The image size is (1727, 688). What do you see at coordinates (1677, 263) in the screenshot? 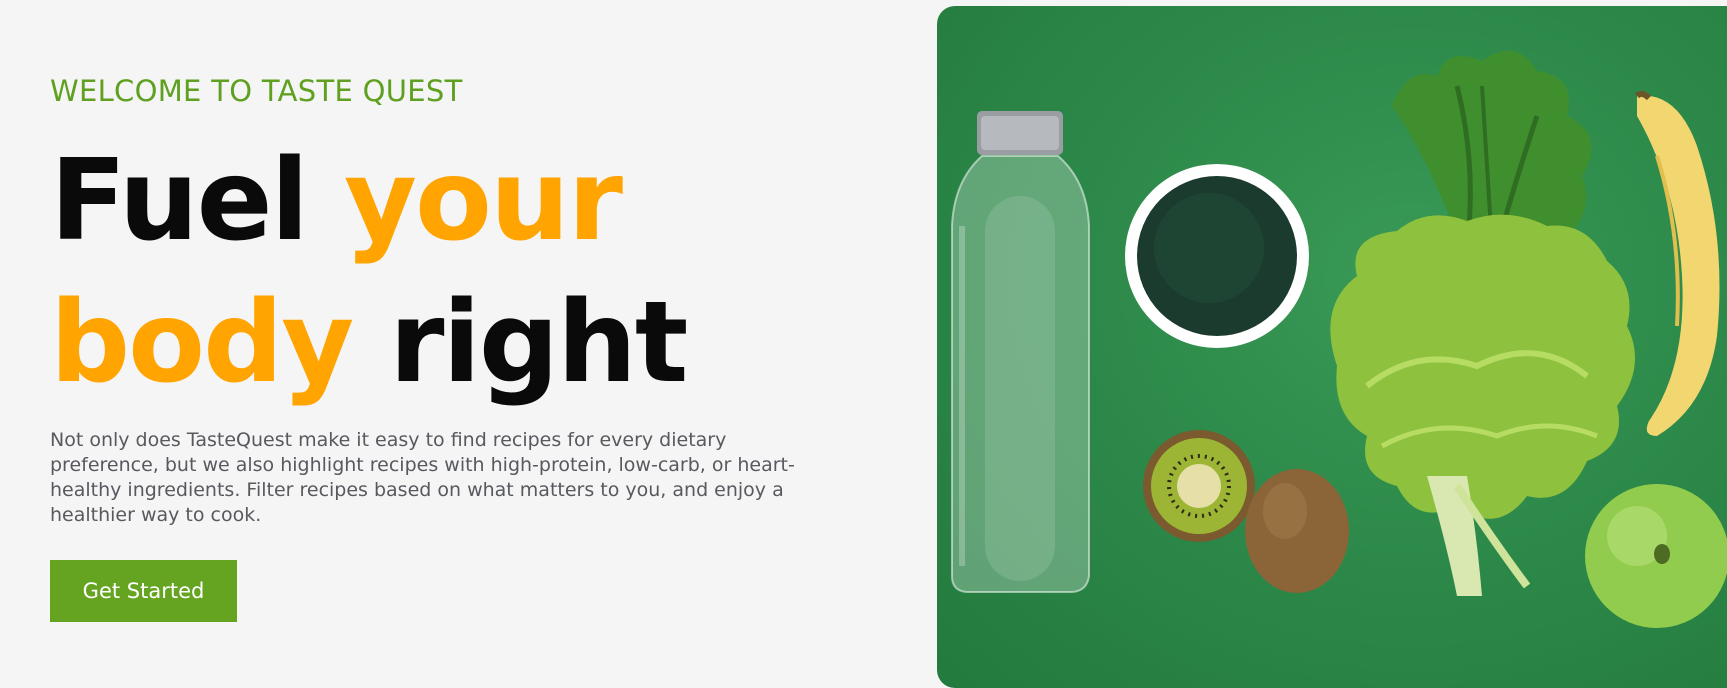
I see `banana` at bounding box center [1677, 263].